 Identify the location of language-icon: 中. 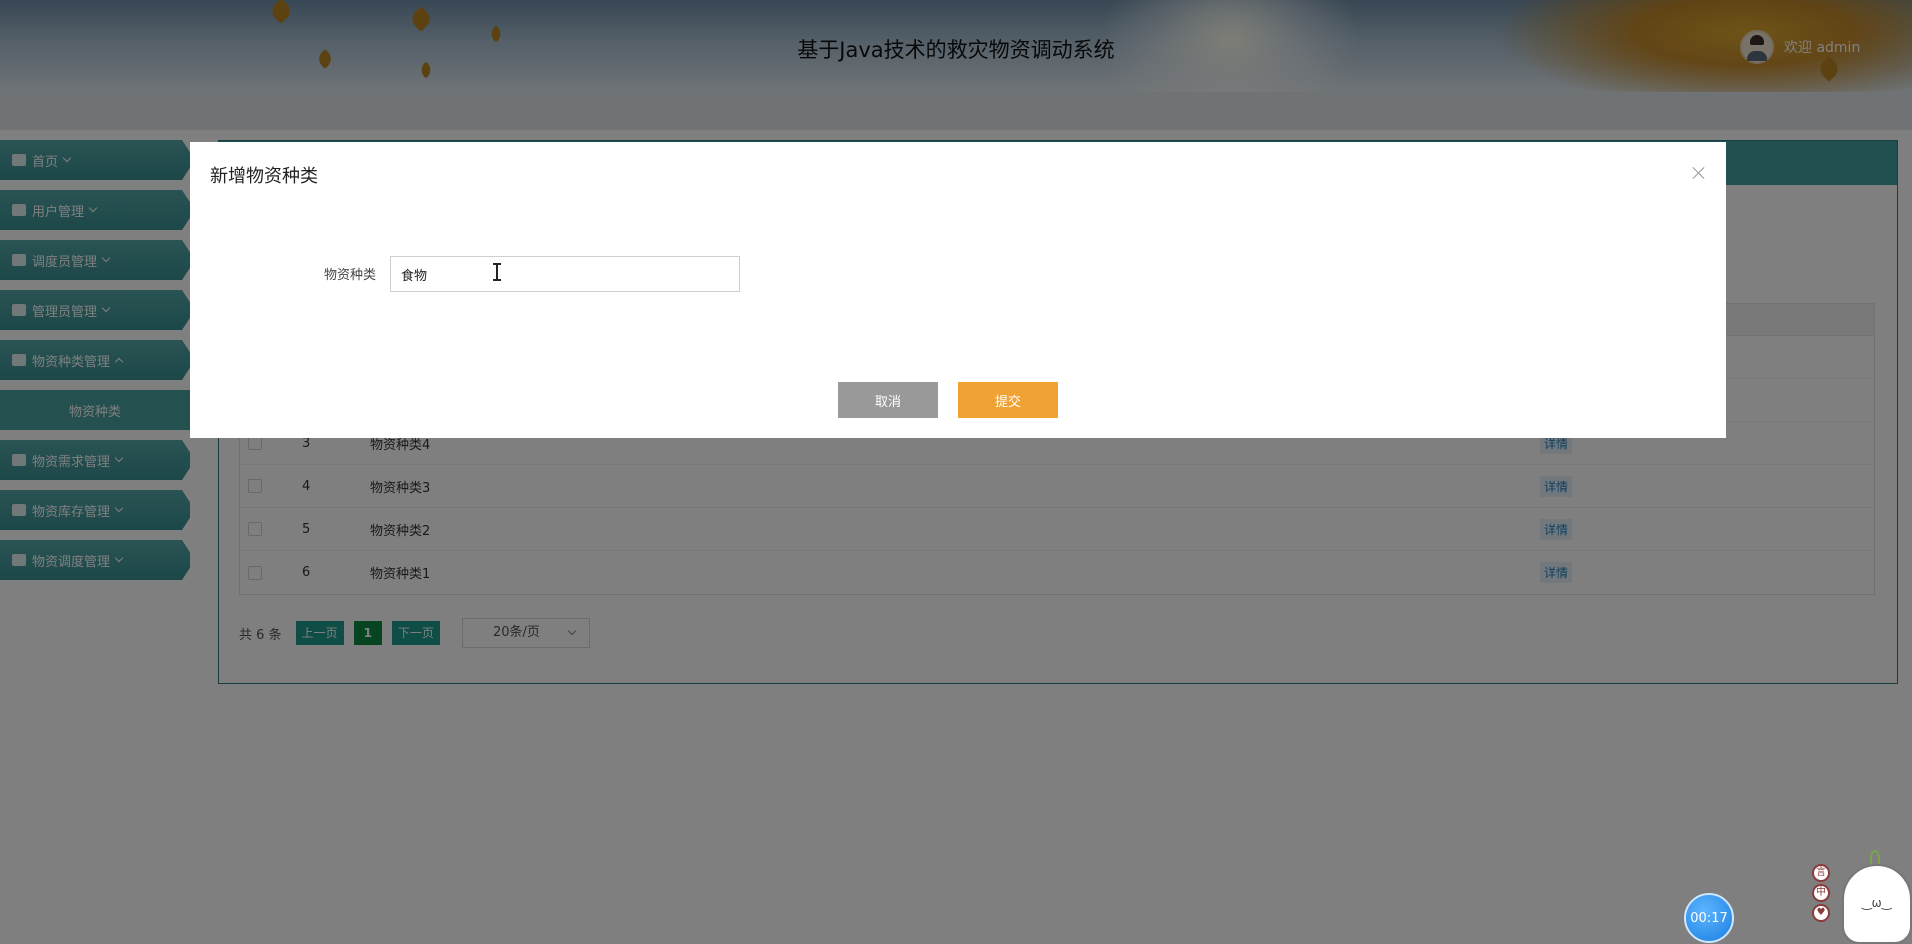
(1821, 893).